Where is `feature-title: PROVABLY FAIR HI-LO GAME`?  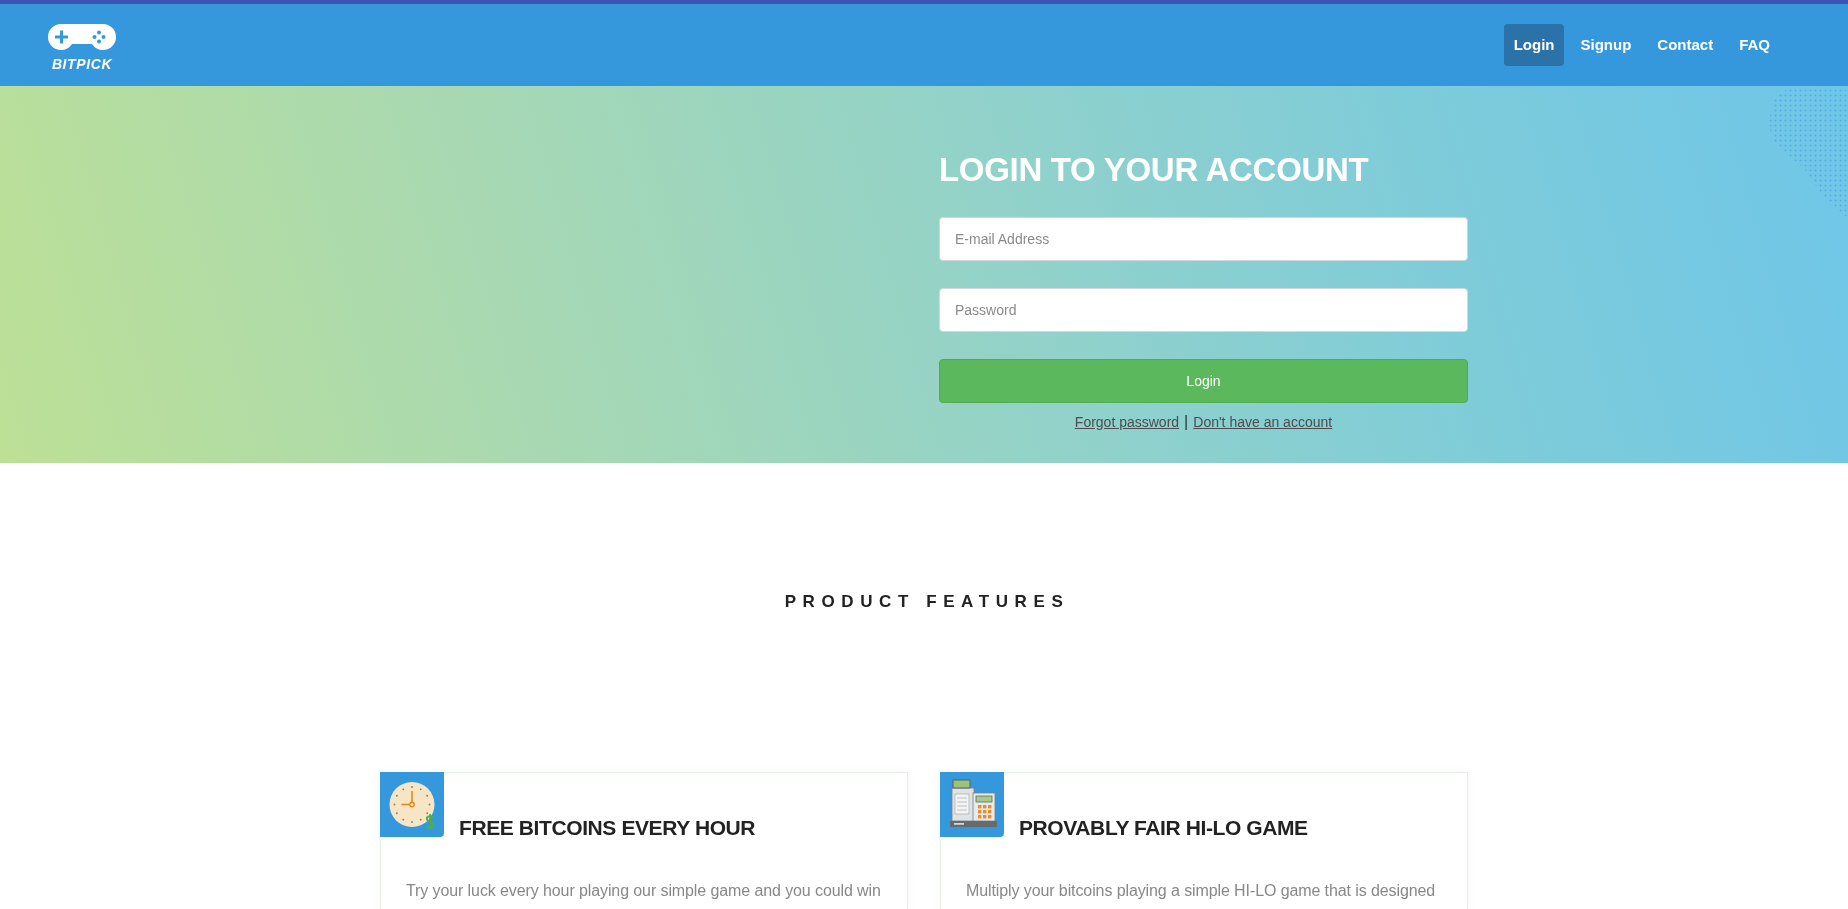 feature-title: PROVABLY FAIR HI-LO GAME is located at coordinates (1163, 827).